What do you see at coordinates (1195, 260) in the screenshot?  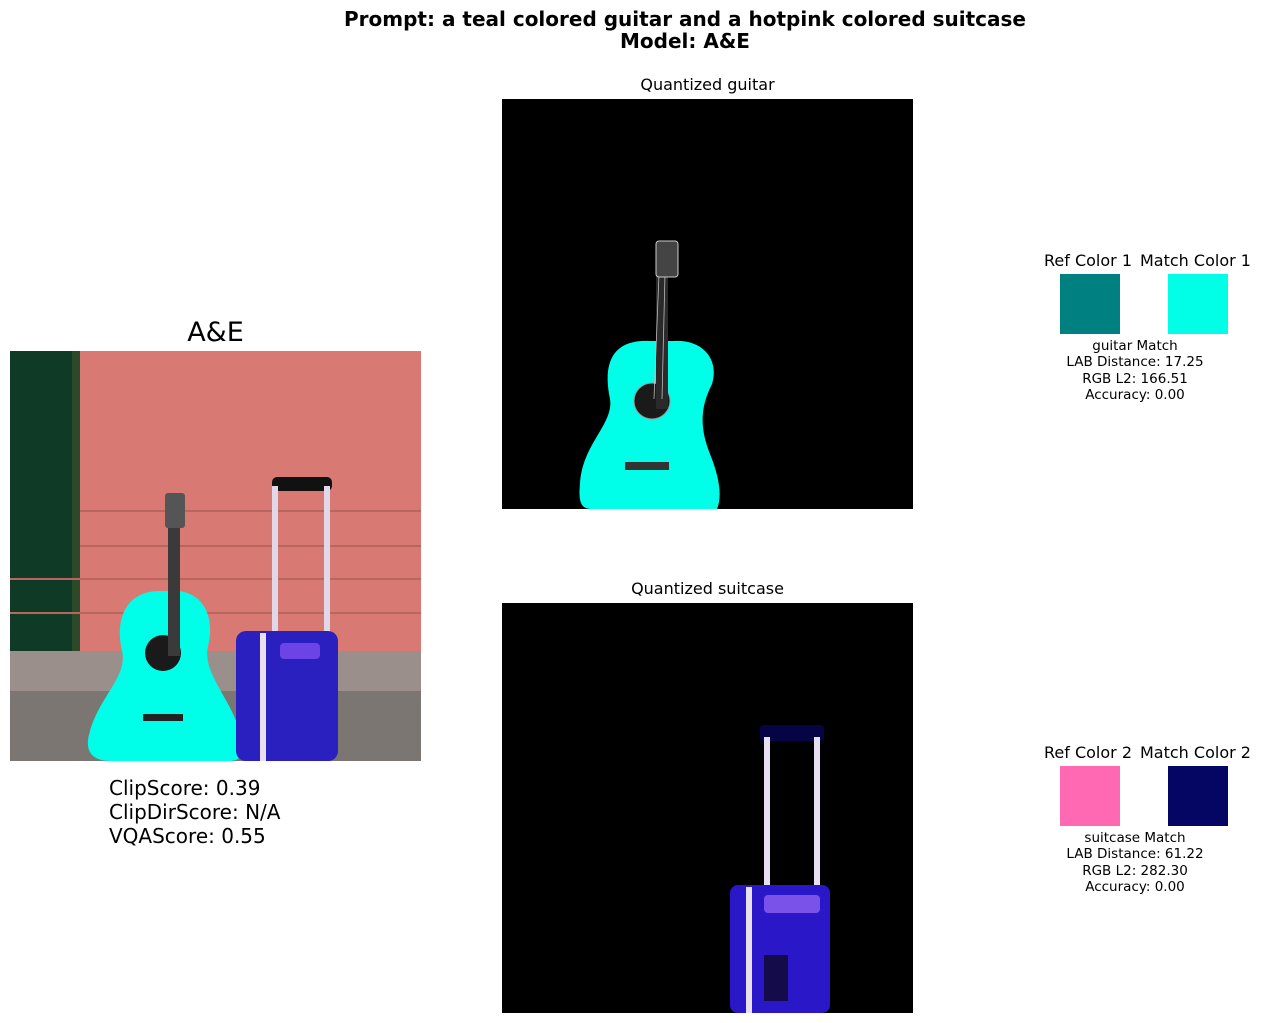 I see `match-color-1-label: Match Color 1` at bounding box center [1195, 260].